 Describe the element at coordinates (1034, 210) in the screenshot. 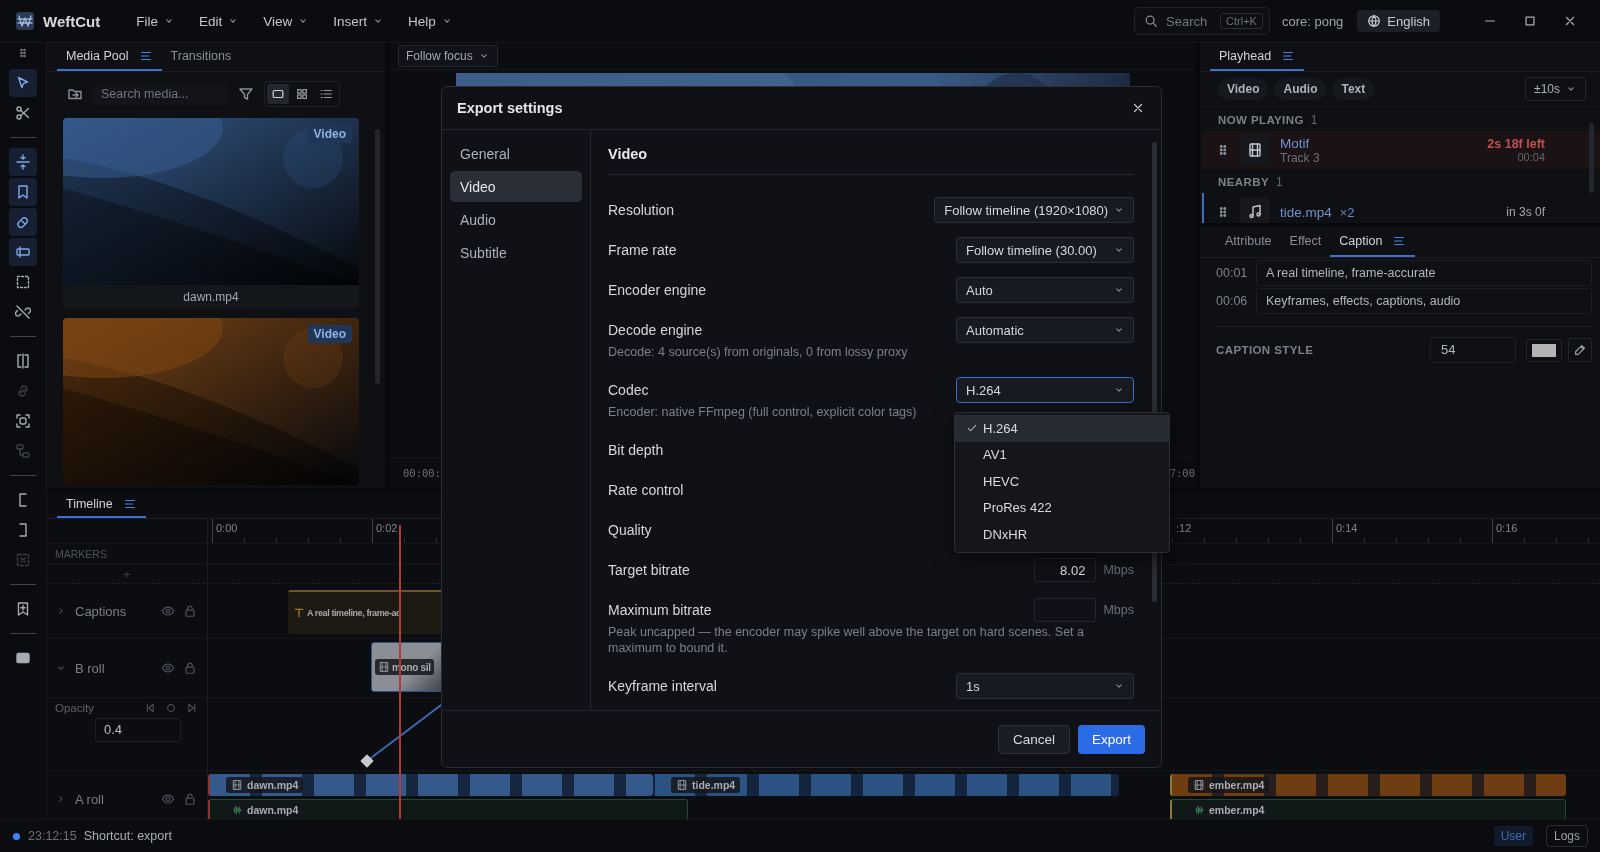

I see `setting-dropdown: Follow timeline (1920×1080)` at that location.